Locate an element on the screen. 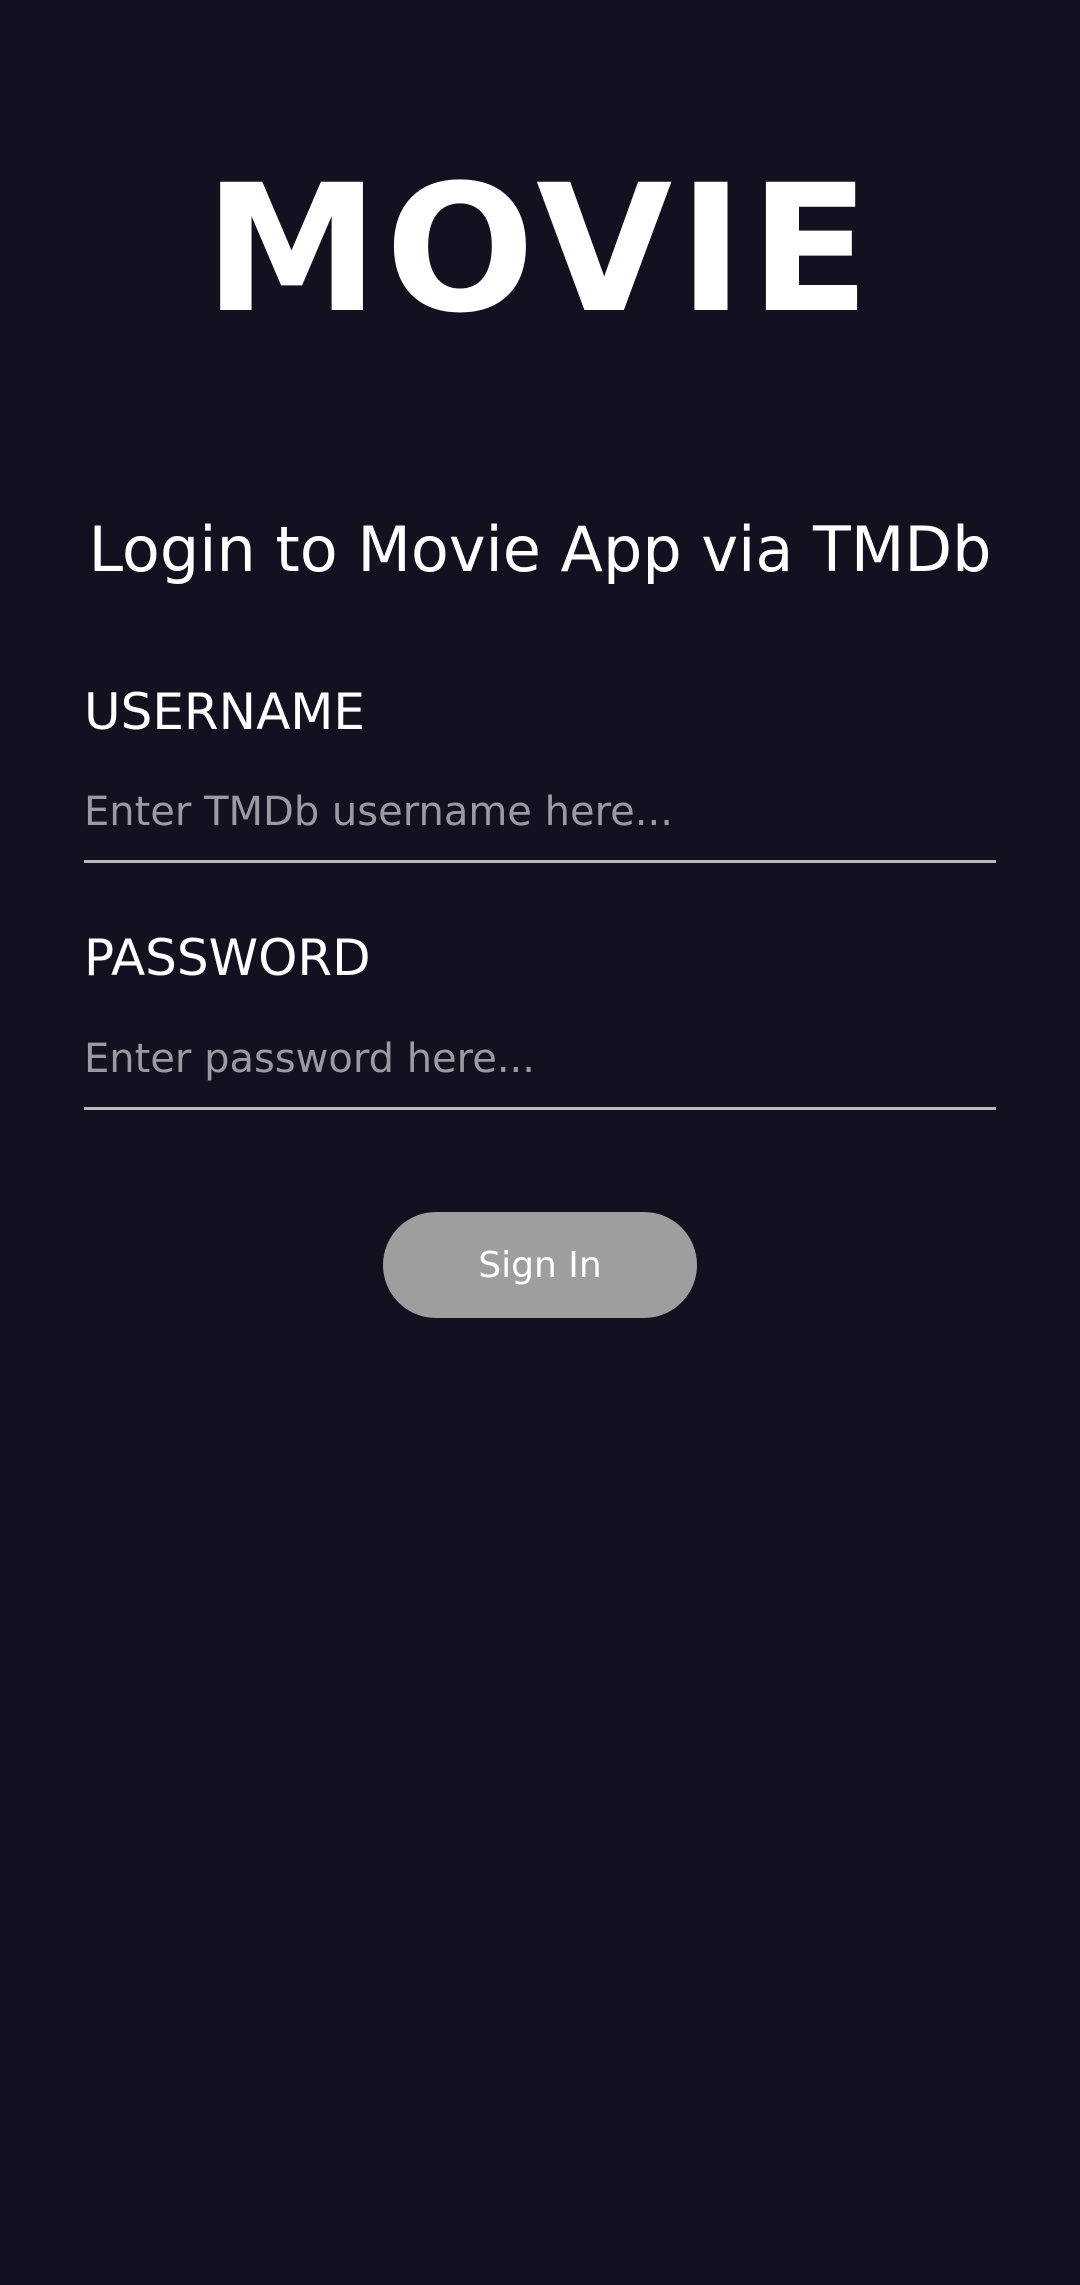  username-input is located at coordinates (540, 813).